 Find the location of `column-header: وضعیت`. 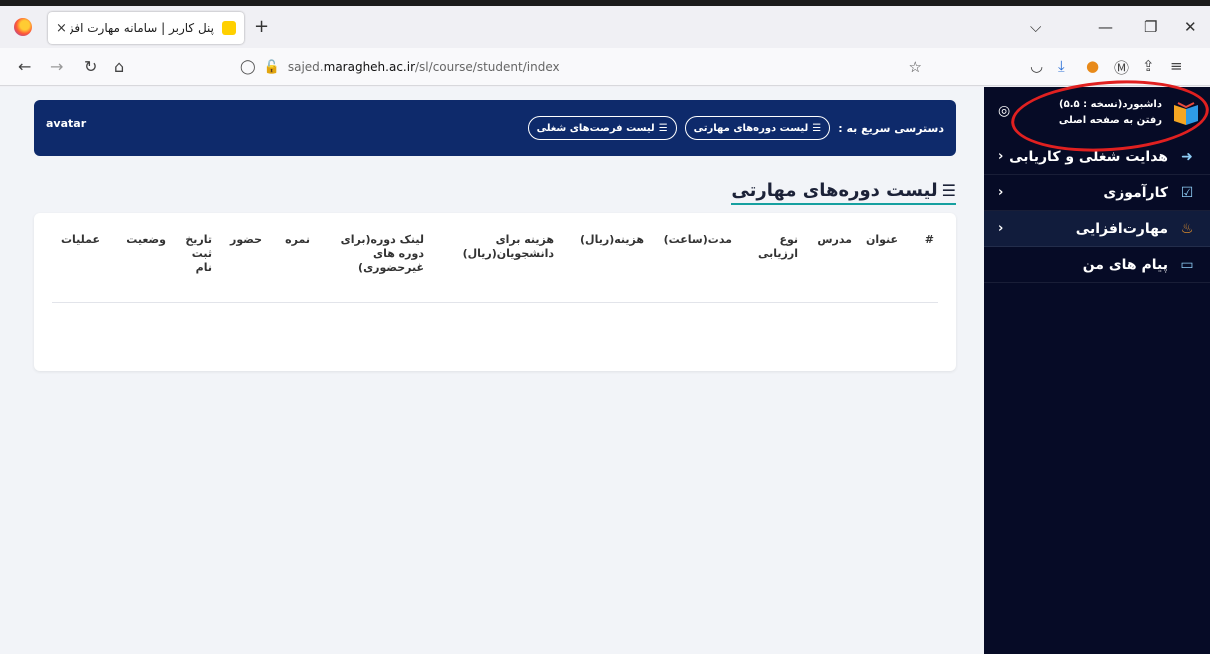

column-header: وضعیت is located at coordinates (138, 240).